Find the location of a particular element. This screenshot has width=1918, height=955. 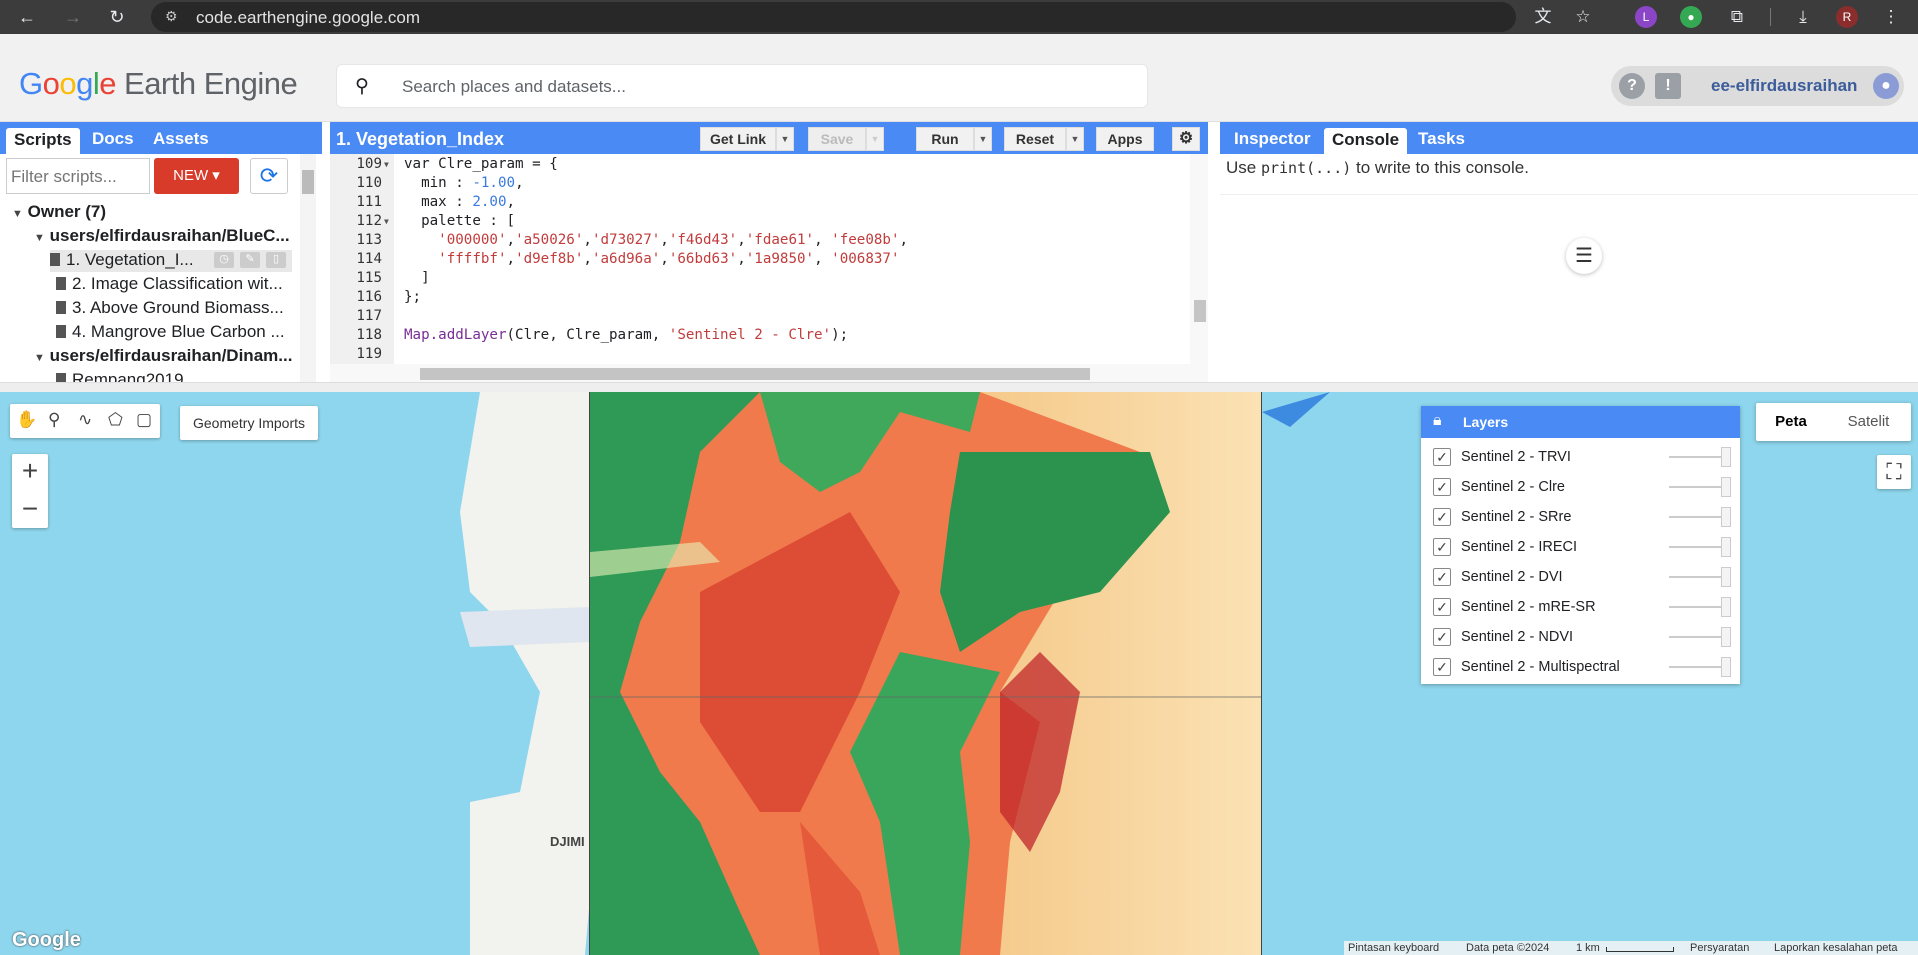

extension-icon: L is located at coordinates (1646, 17).